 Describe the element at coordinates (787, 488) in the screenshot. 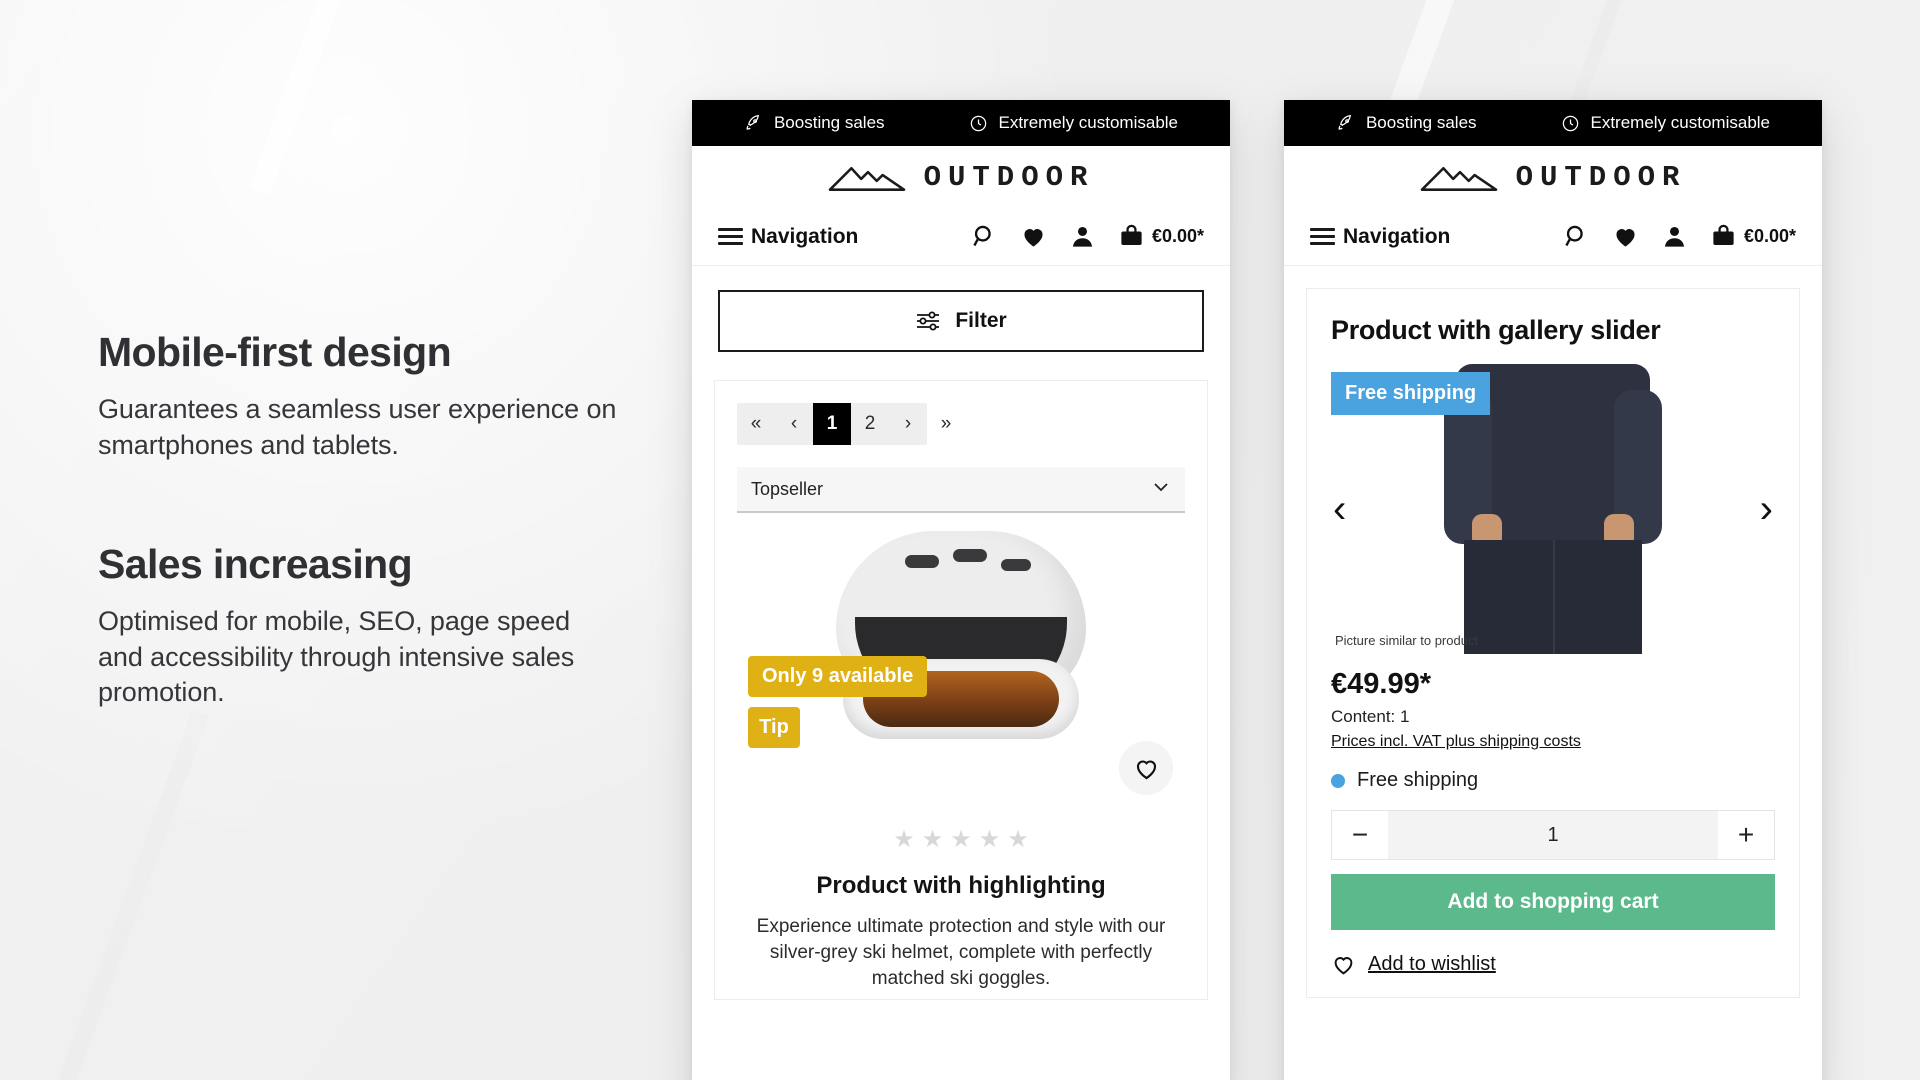

I see `sort-selected-value: Topseller` at that location.